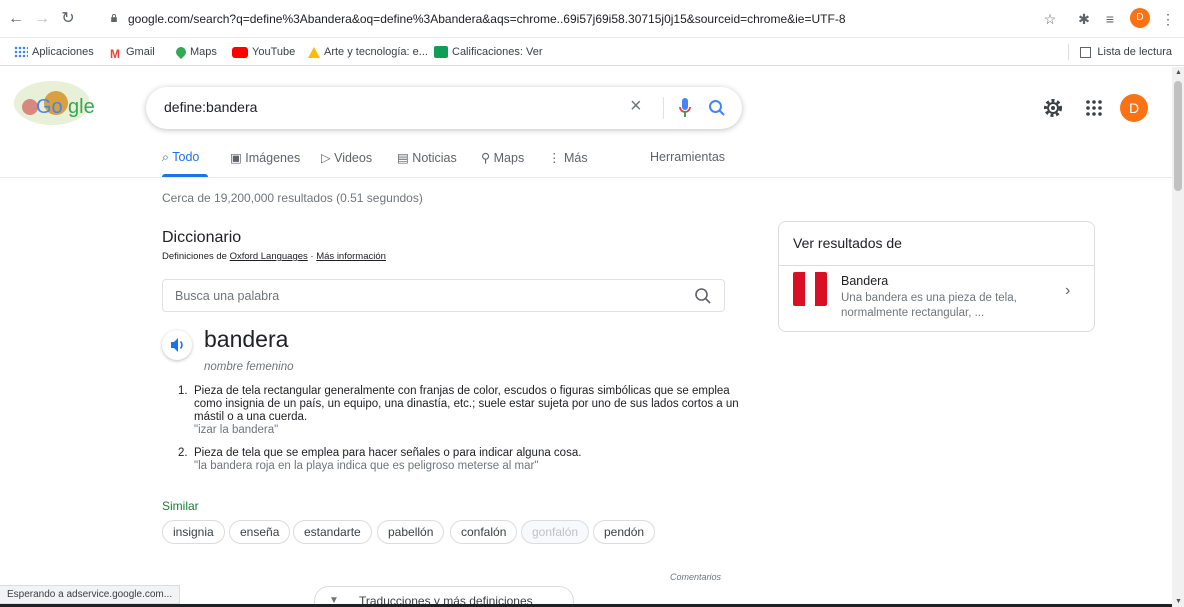 The width and height of the screenshot is (1184, 607). I want to click on scroll-thumb, so click(1178, 136).